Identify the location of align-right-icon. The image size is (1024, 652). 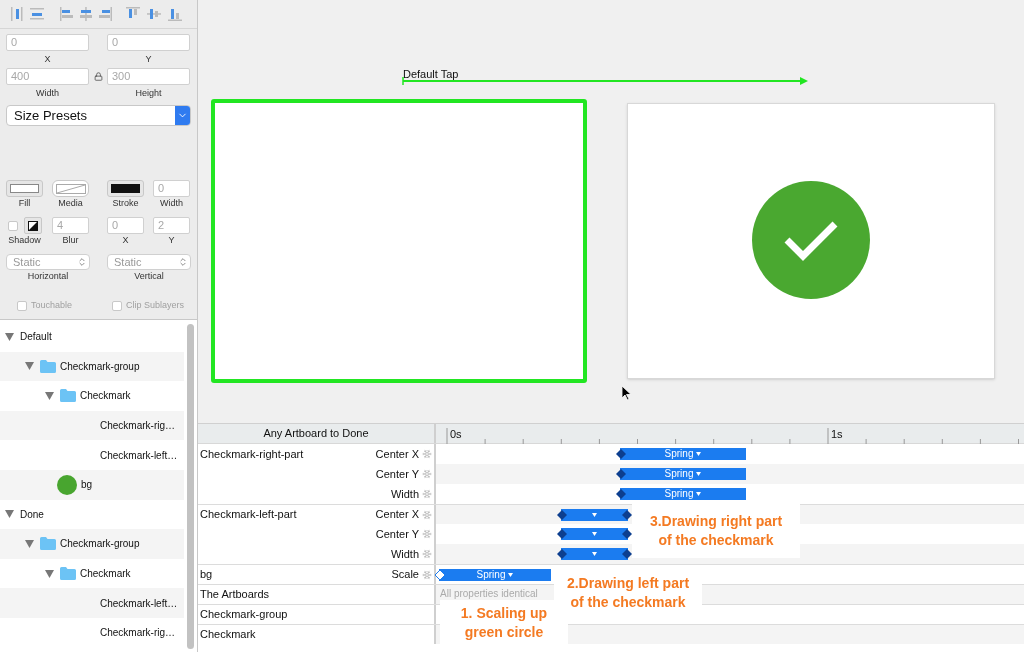
(105, 14).